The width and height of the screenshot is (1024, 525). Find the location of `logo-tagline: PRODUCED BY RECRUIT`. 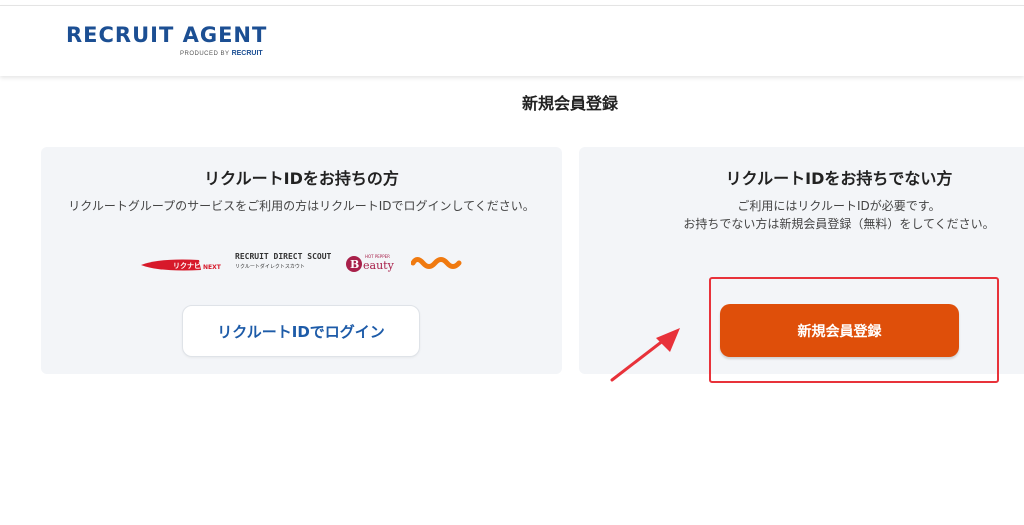

logo-tagline: PRODUCED BY RECRUIT is located at coordinates (221, 53).